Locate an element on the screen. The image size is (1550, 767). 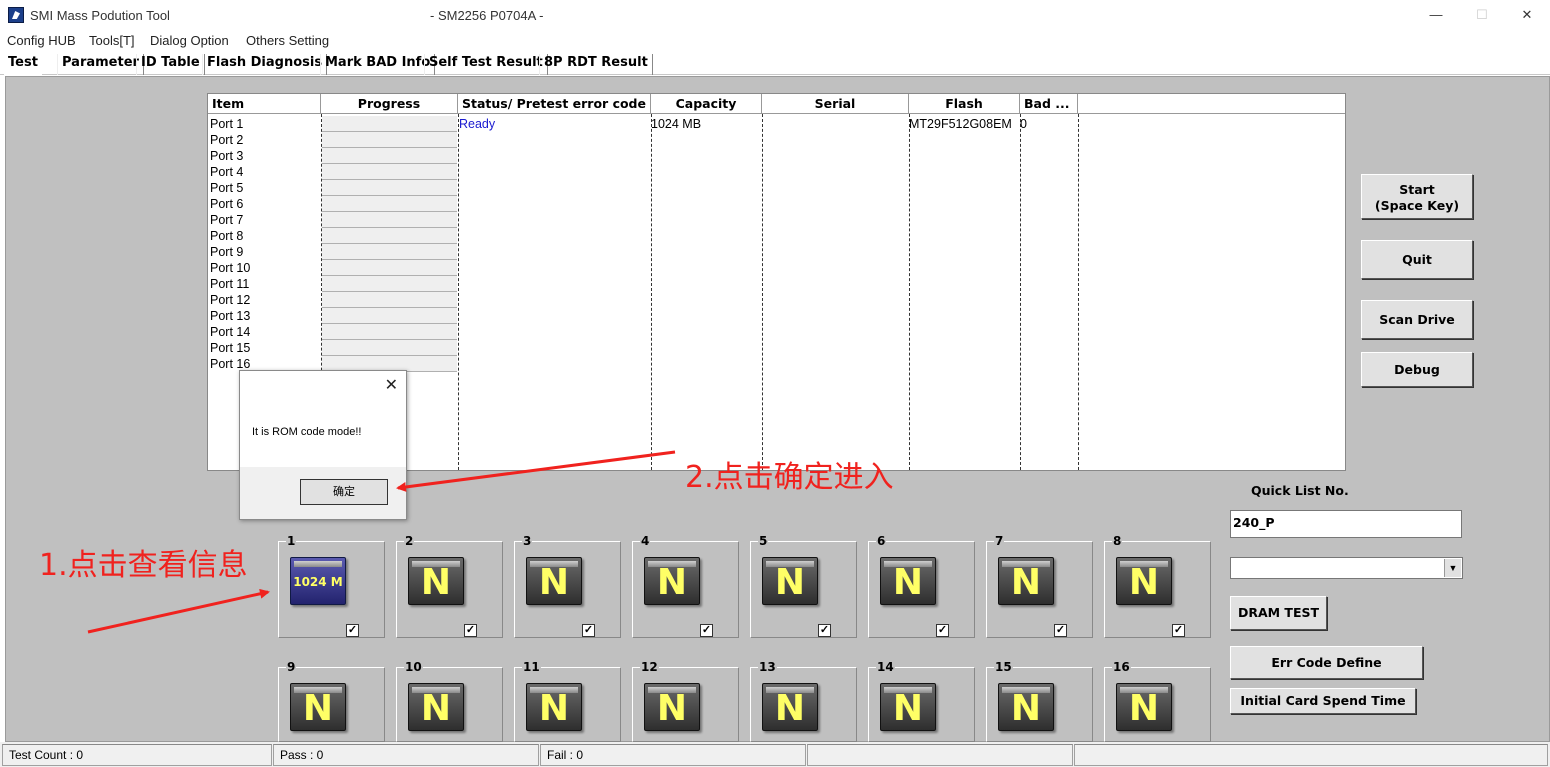
table-row-port-label: Port 13 is located at coordinates (230, 316).